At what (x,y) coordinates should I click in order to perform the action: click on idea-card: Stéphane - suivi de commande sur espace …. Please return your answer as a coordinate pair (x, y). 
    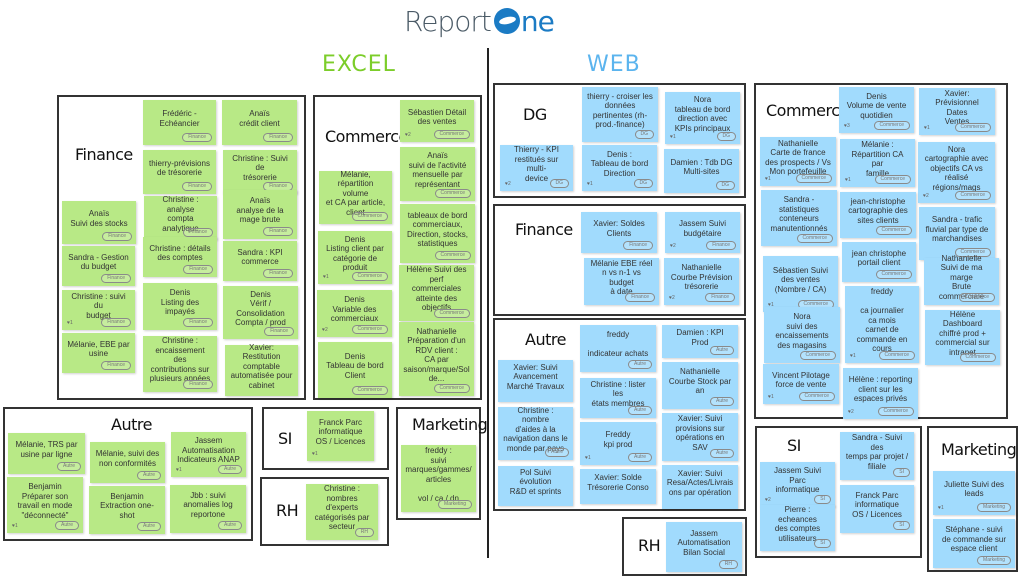
    Looking at the image, I should click on (974, 543).